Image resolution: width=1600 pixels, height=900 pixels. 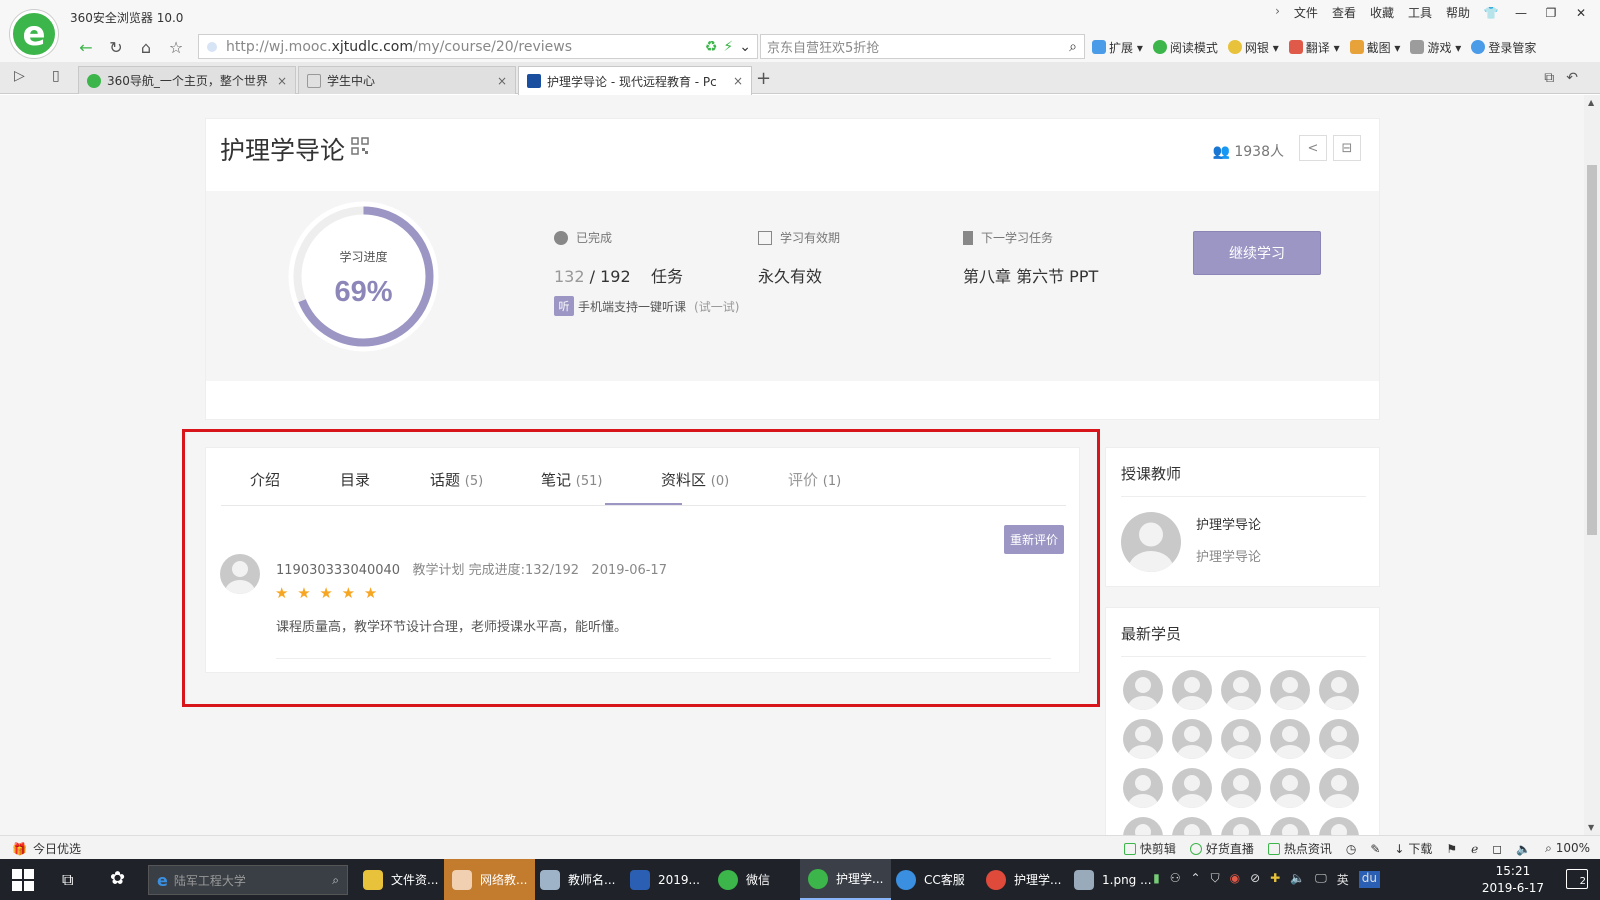 I want to click on shield-icon: ⛉, so click(x=1215, y=879).